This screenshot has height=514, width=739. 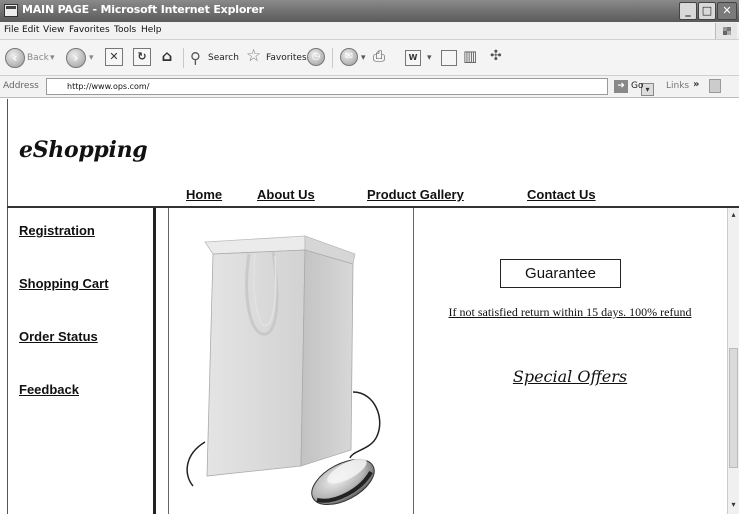 I want to click on messenger-icon: ✣, so click(x=496, y=56).